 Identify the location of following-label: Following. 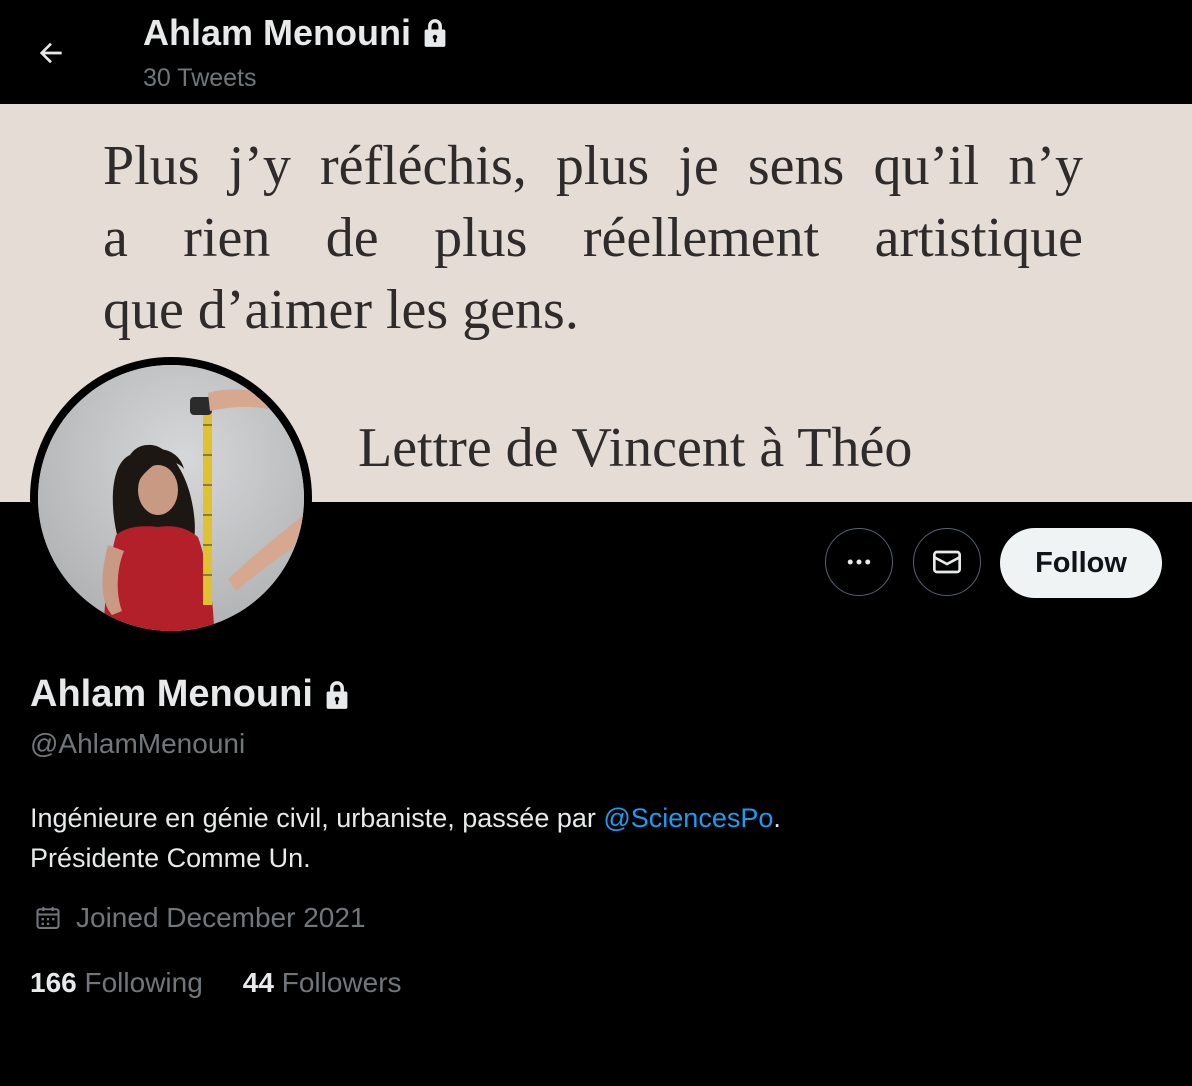
(143, 982).